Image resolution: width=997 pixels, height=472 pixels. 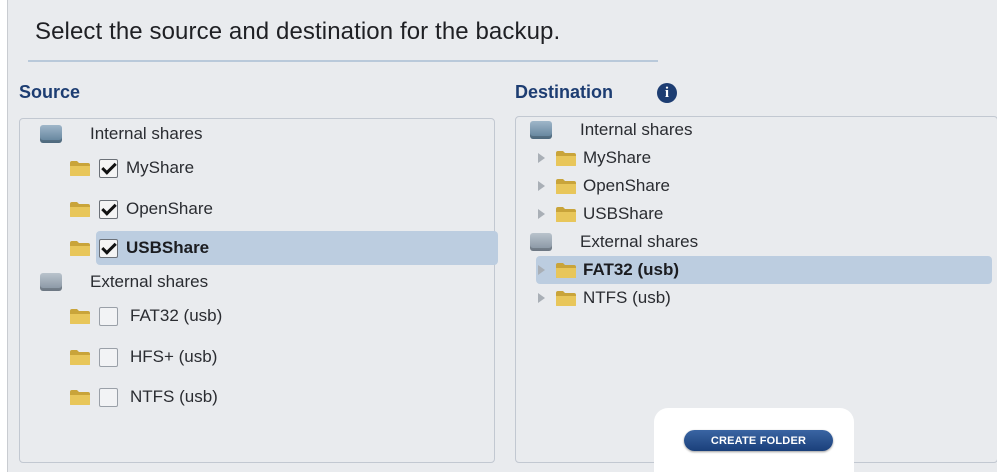 I want to click on create-folder-spotlight: CREATE FOLDER, so click(x=754, y=440).